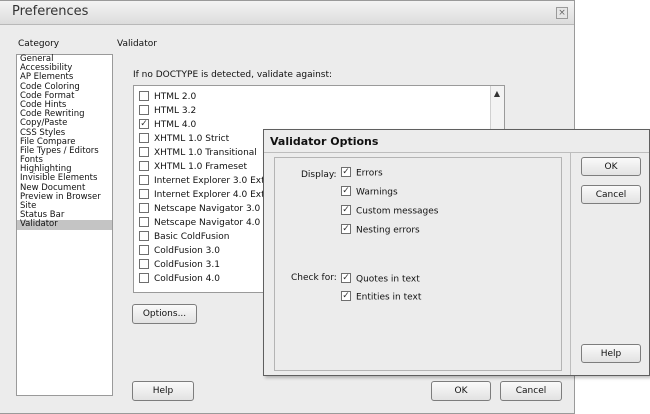 The width and height of the screenshot is (650, 414). What do you see at coordinates (175, 125) in the screenshot?
I see `doctype-label-text: HTML 4.0` at bounding box center [175, 125].